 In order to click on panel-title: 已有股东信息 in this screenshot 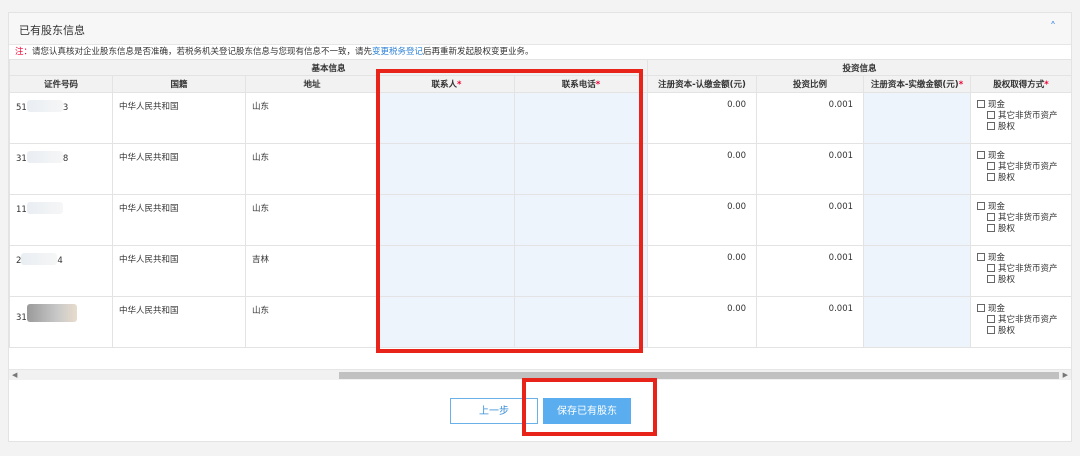, I will do `click(52, 30)`.